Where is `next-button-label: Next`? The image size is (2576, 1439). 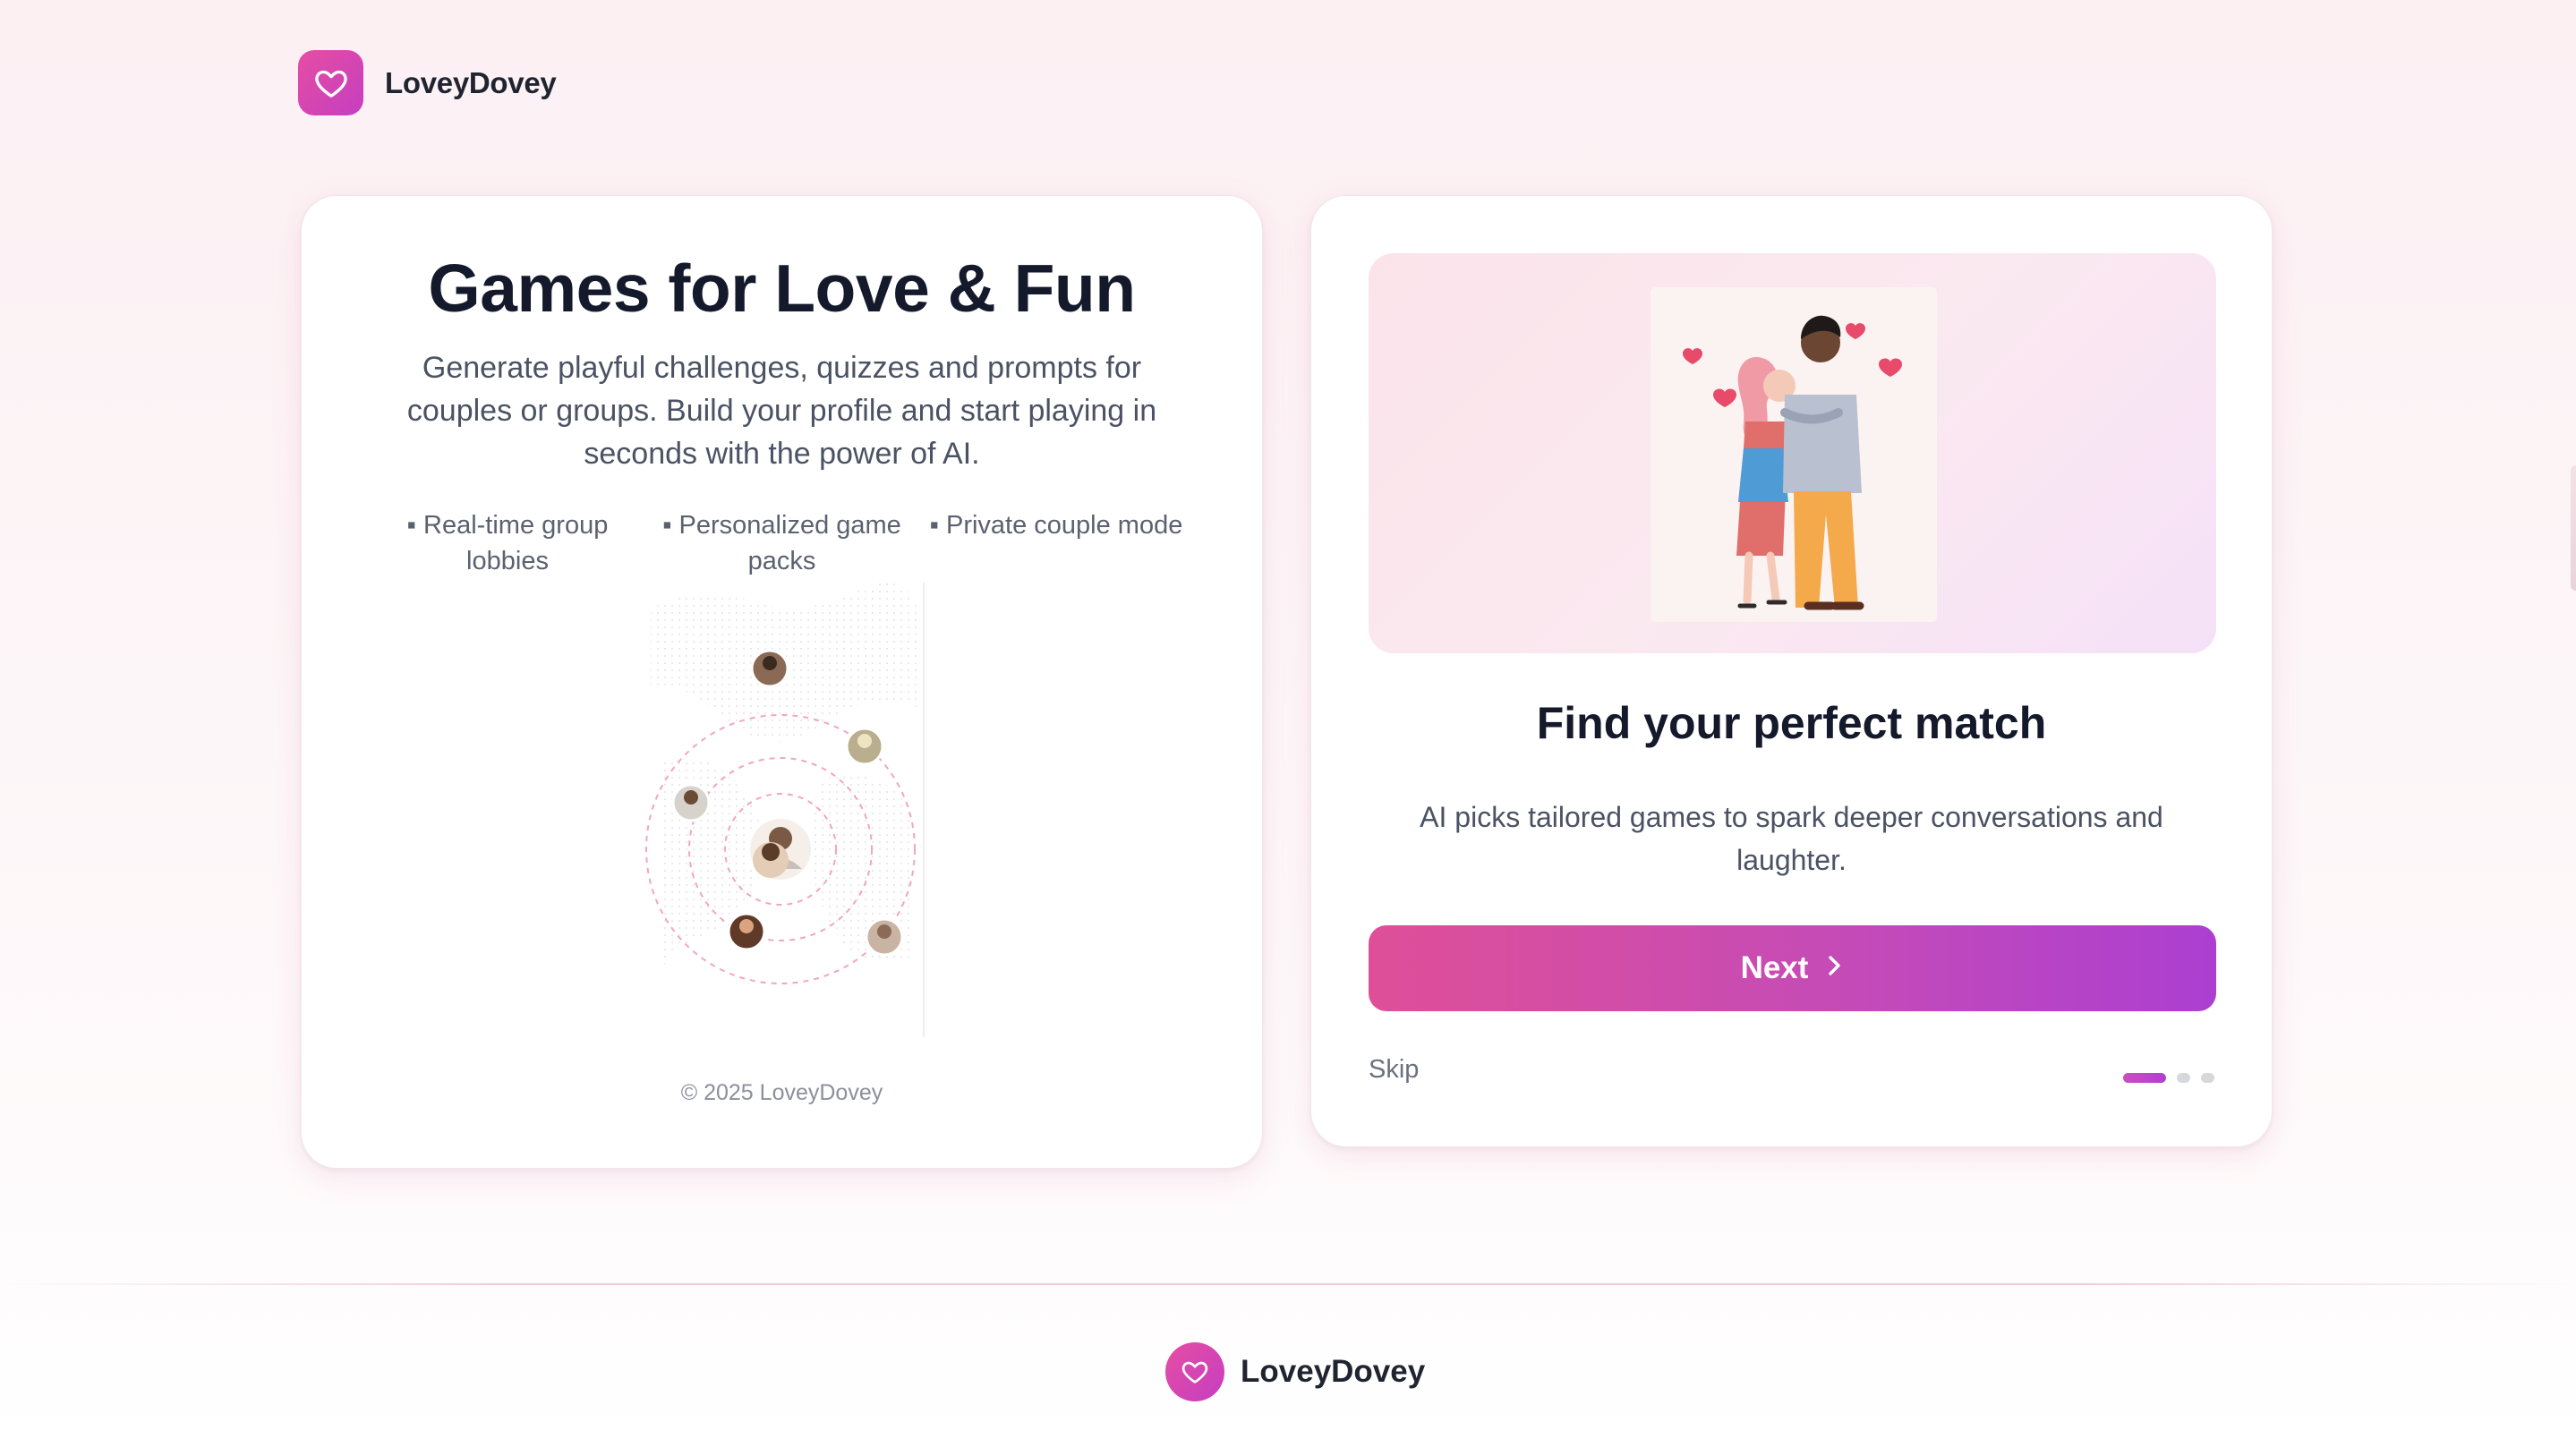
next-button-label: Next is located at coordinates (1774, 967).